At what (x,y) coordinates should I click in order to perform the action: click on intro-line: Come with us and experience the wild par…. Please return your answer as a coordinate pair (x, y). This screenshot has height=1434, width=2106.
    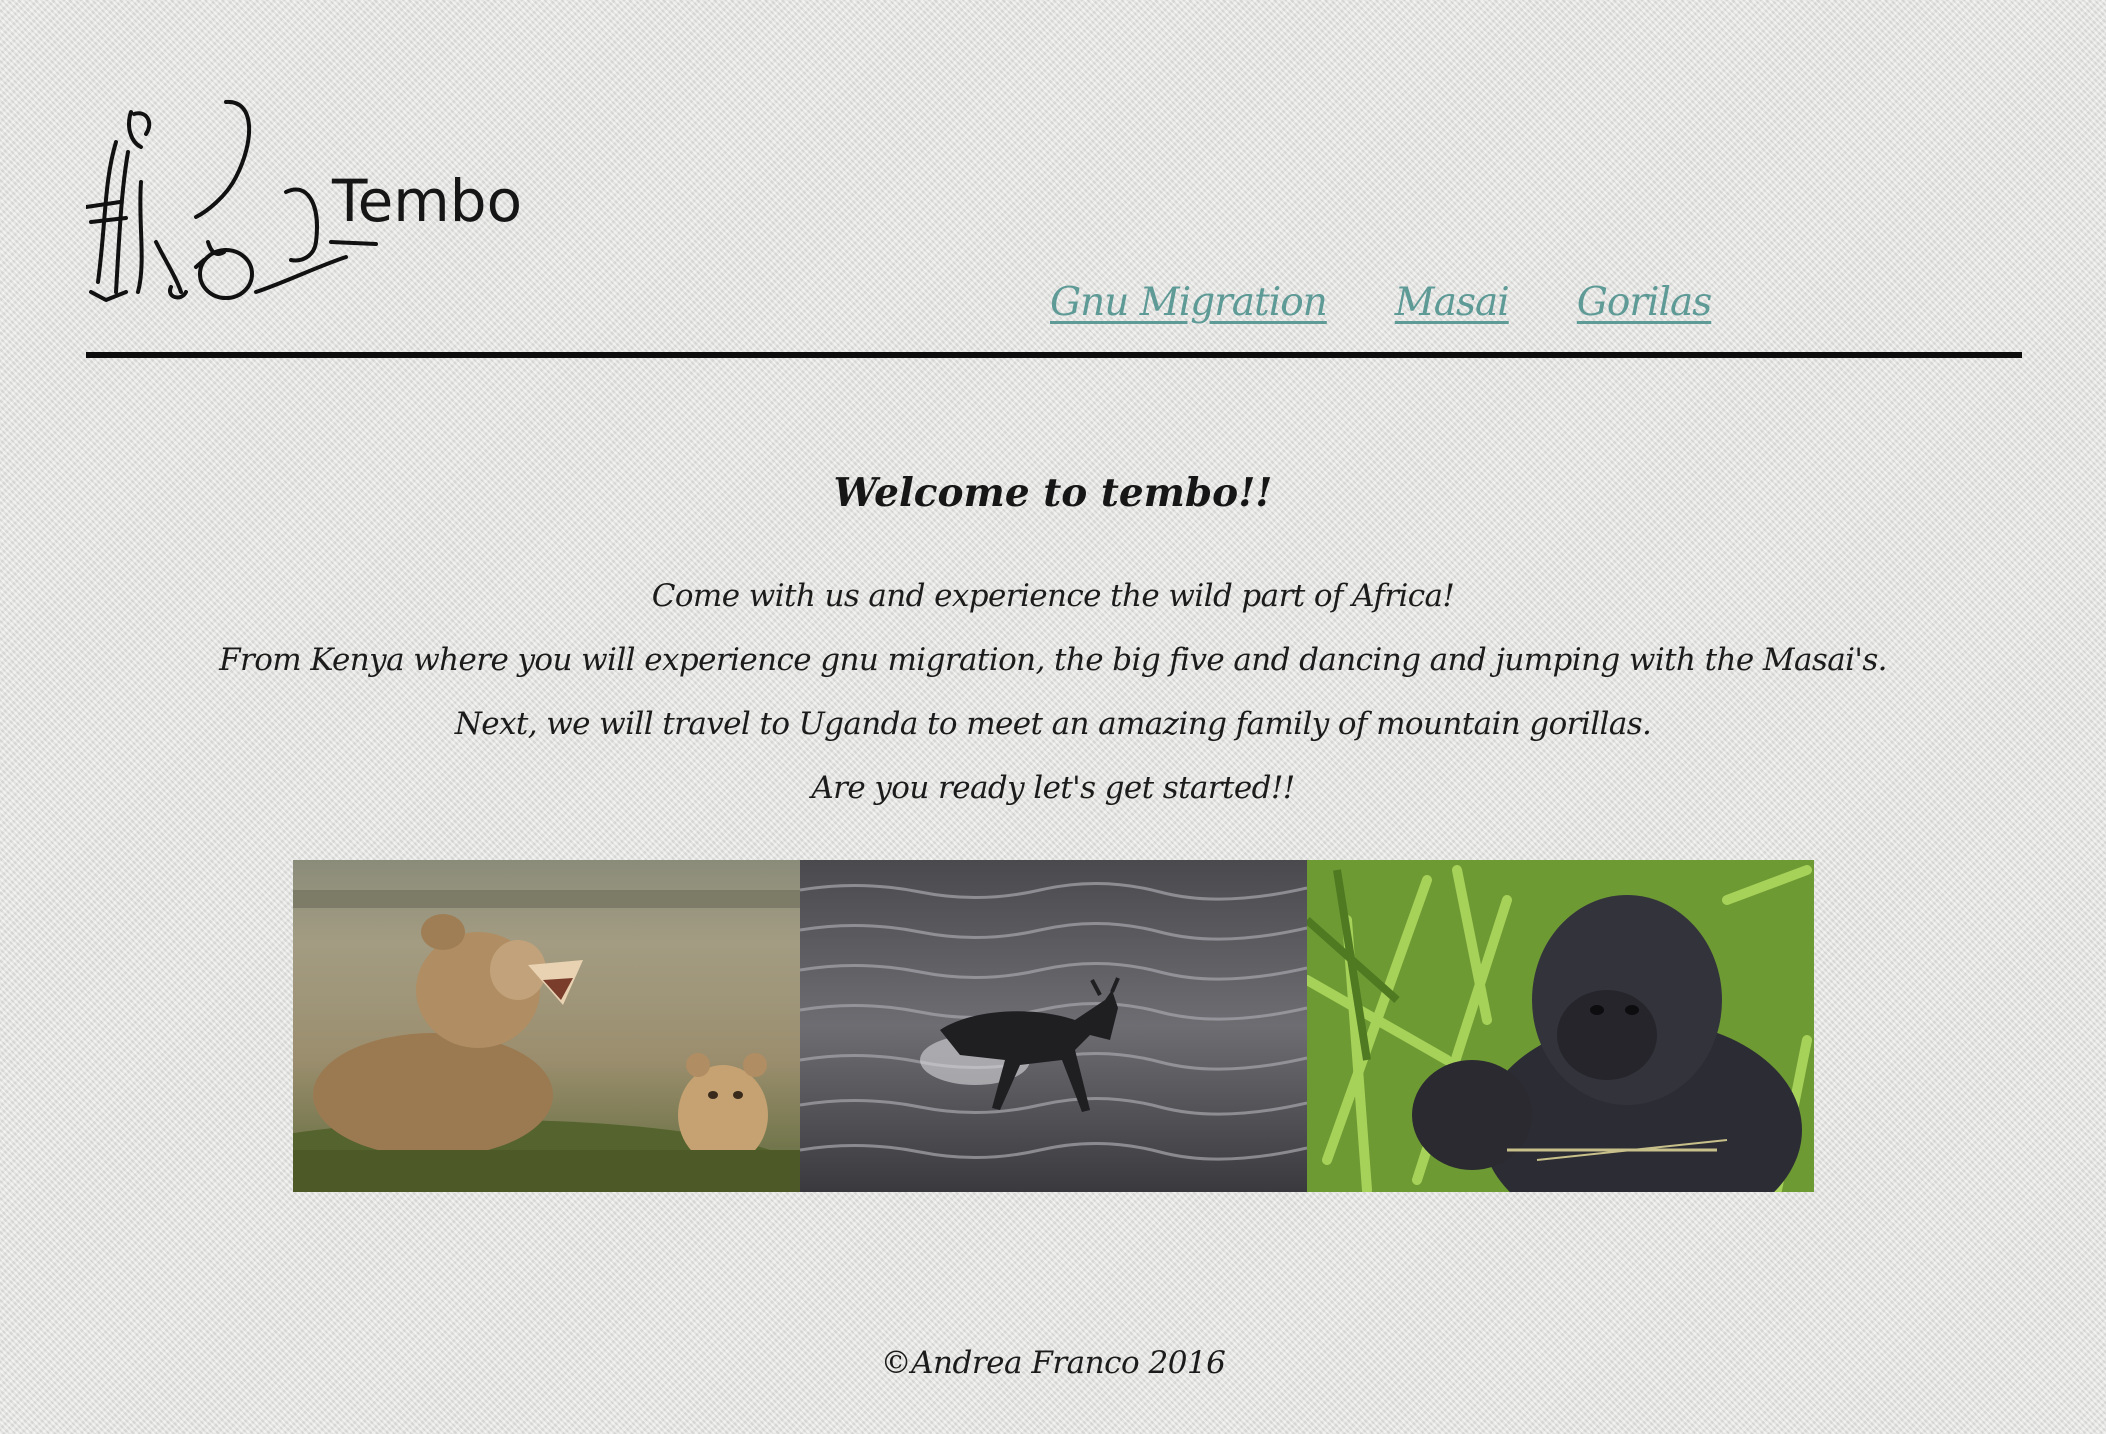
    Looking at the image, I should click on (1053, 596).